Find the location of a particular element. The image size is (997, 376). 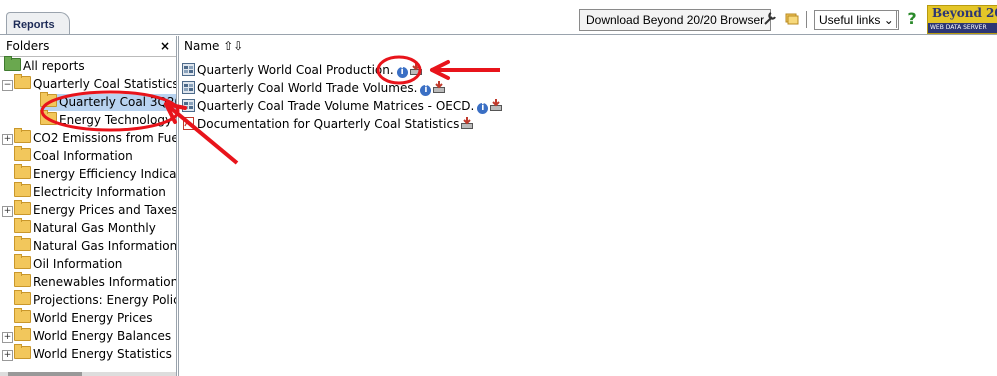

tree-item-label: Quarterly Coal 3Q2021 is located at coordinates (117, 102).